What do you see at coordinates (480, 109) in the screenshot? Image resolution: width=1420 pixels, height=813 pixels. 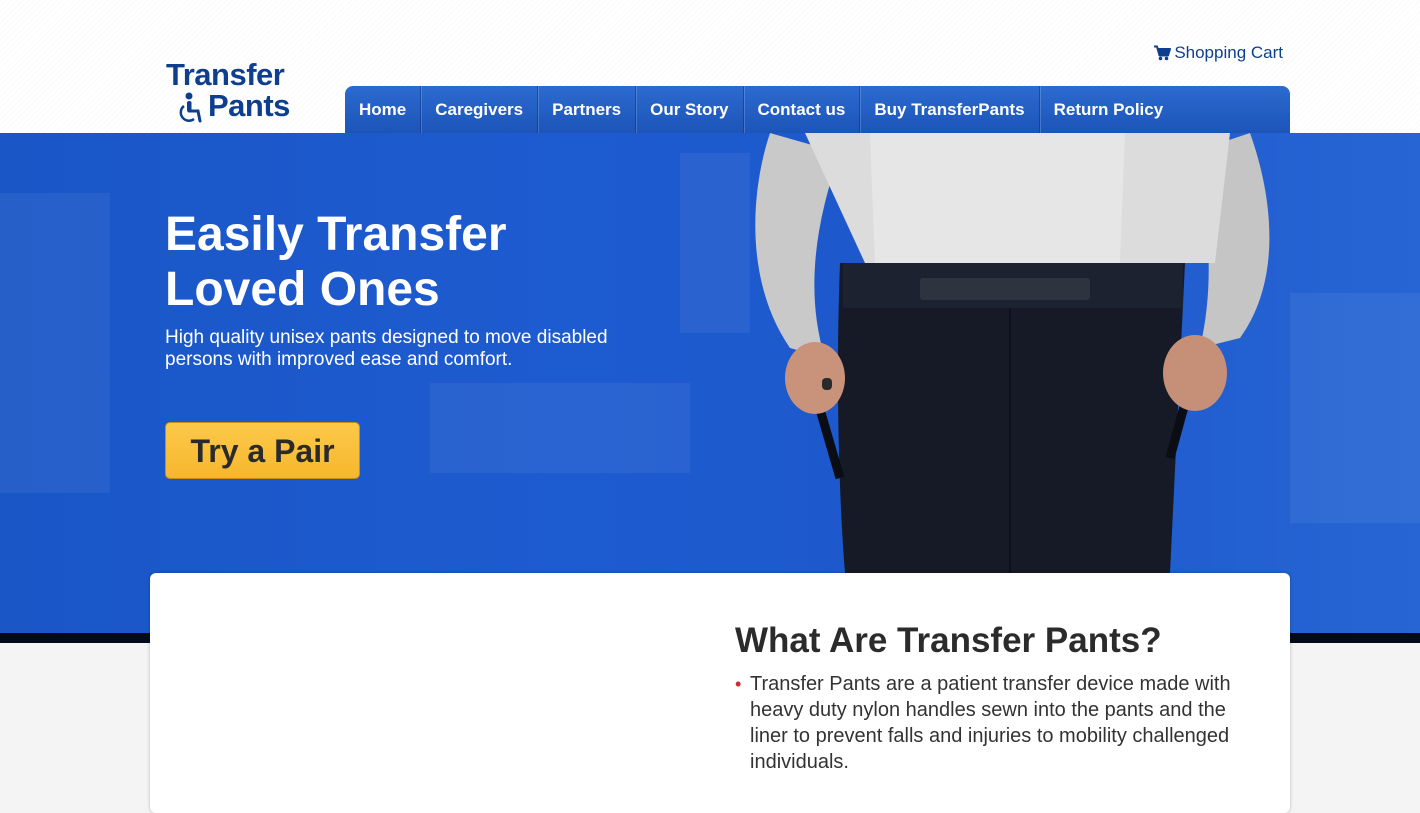 I see `nav-item-caregivers: Caregivers` at bounding box center [480, 109].